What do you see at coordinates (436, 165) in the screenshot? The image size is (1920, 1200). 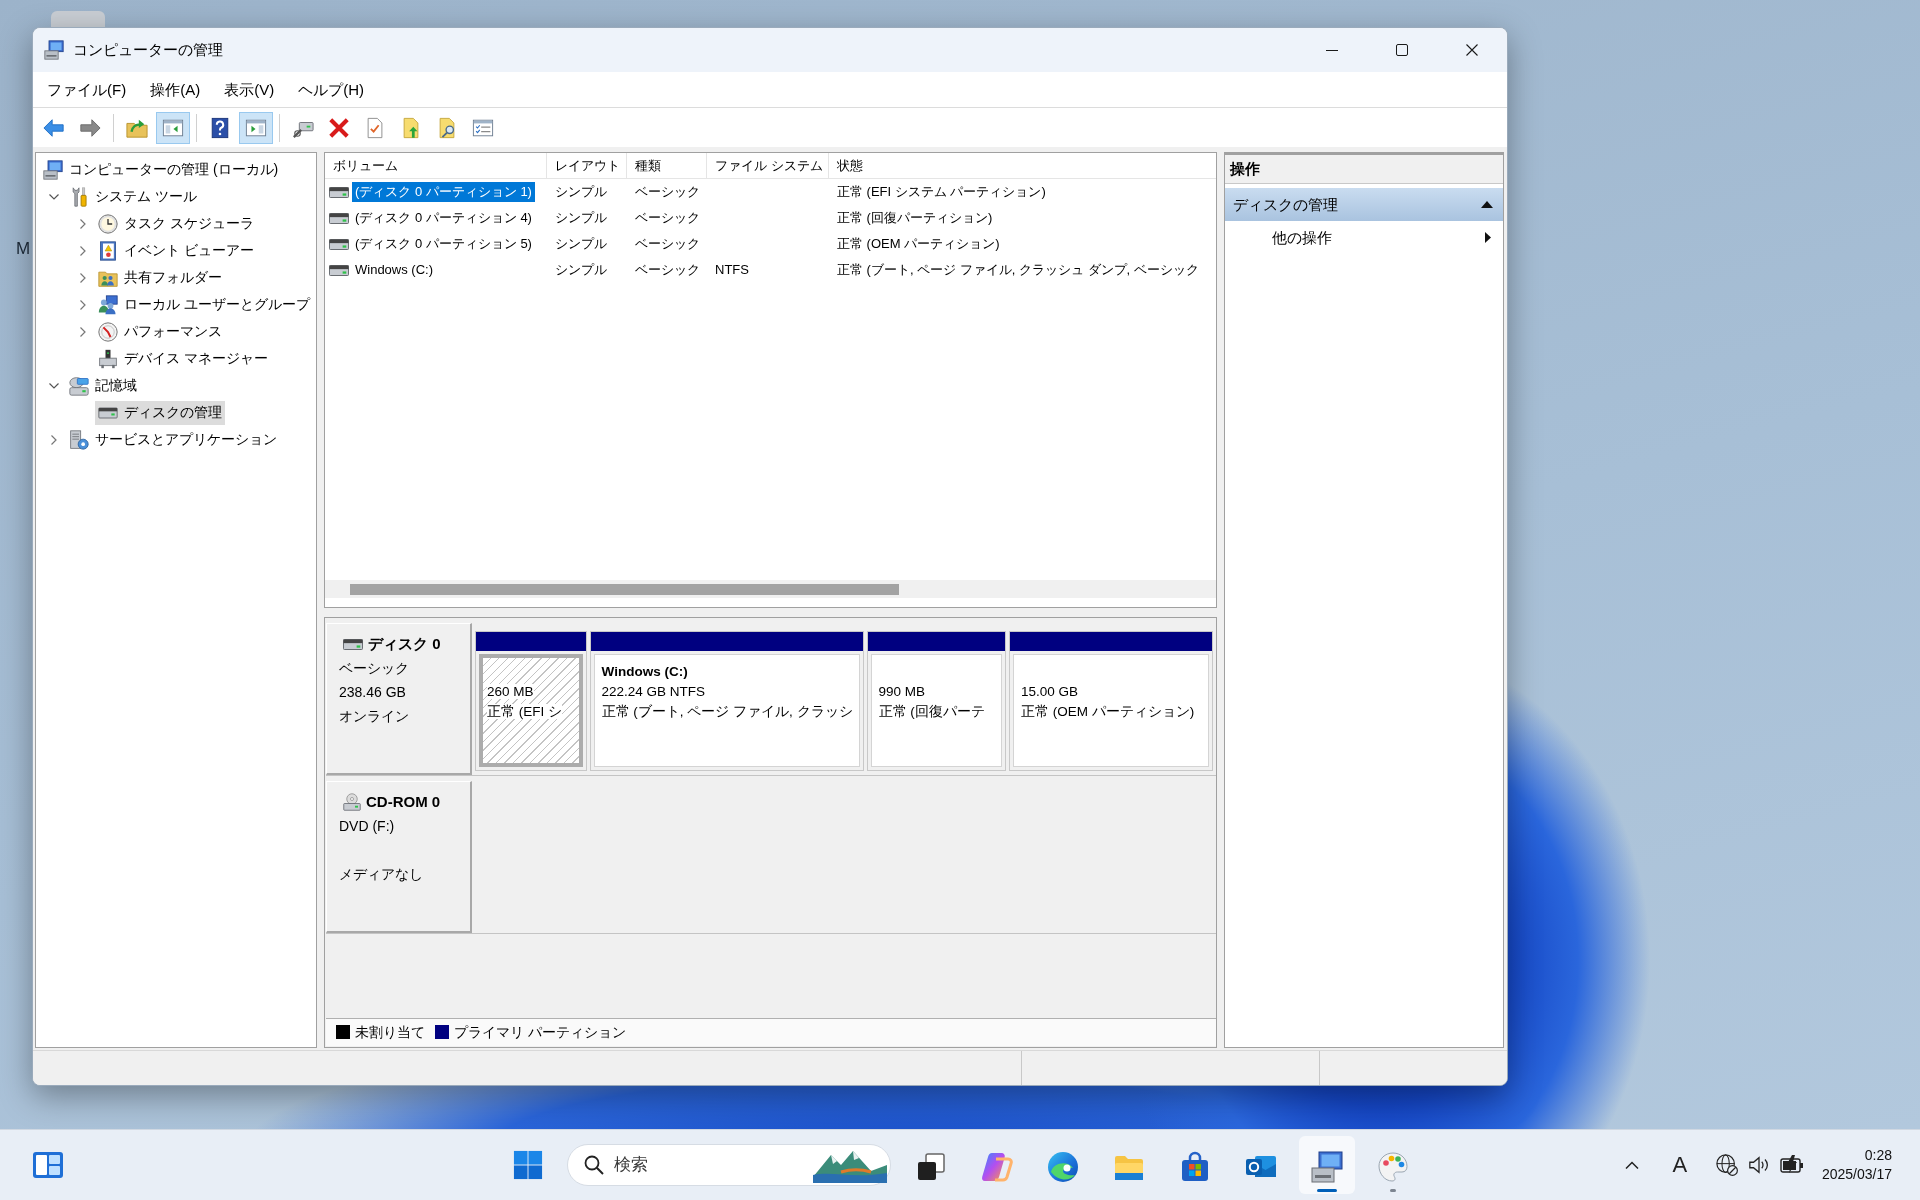 I see `column-header: ボリューム` at bounding box center [436, 165].